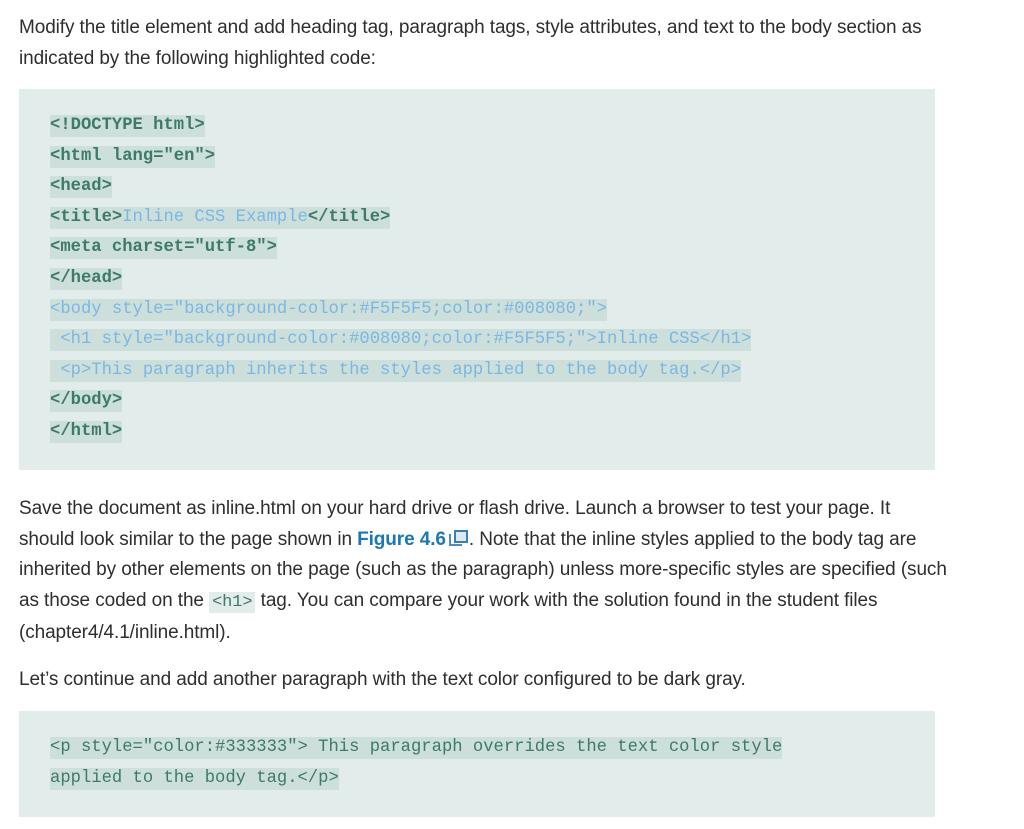  I want to click on code-text: <title>, so click(86, 217).